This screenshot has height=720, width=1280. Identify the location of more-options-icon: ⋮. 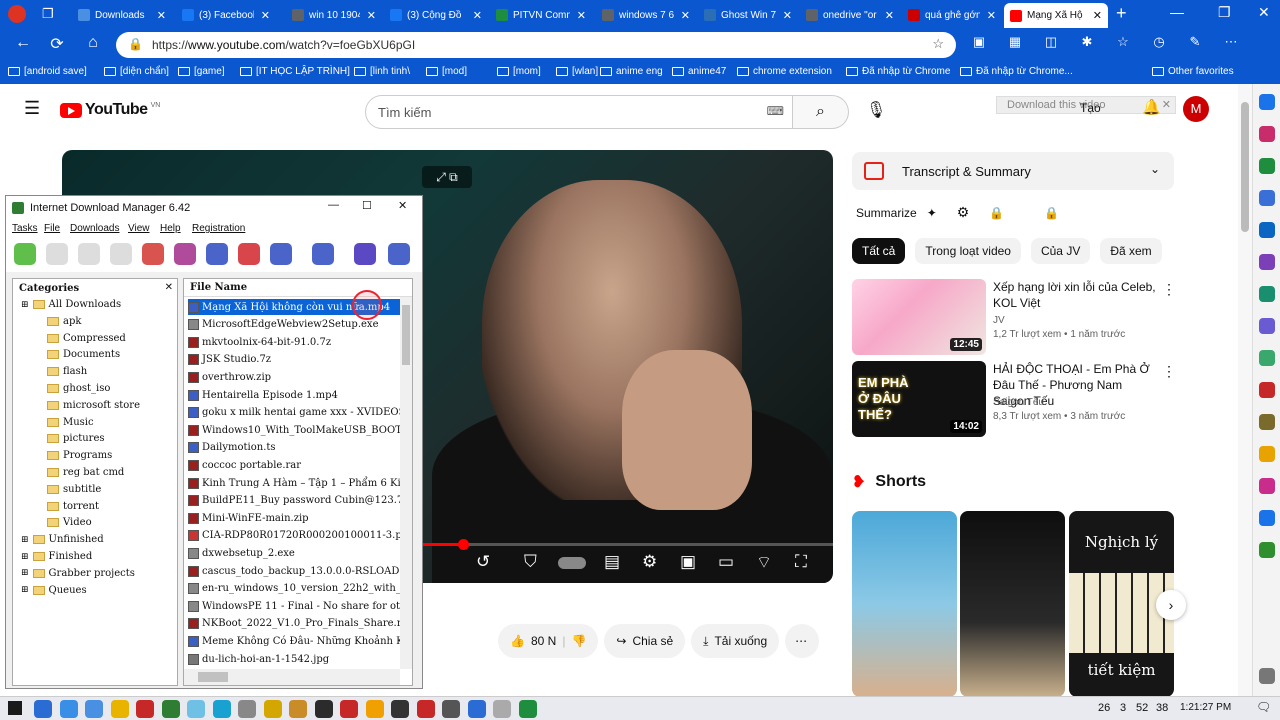
(1169, 289).